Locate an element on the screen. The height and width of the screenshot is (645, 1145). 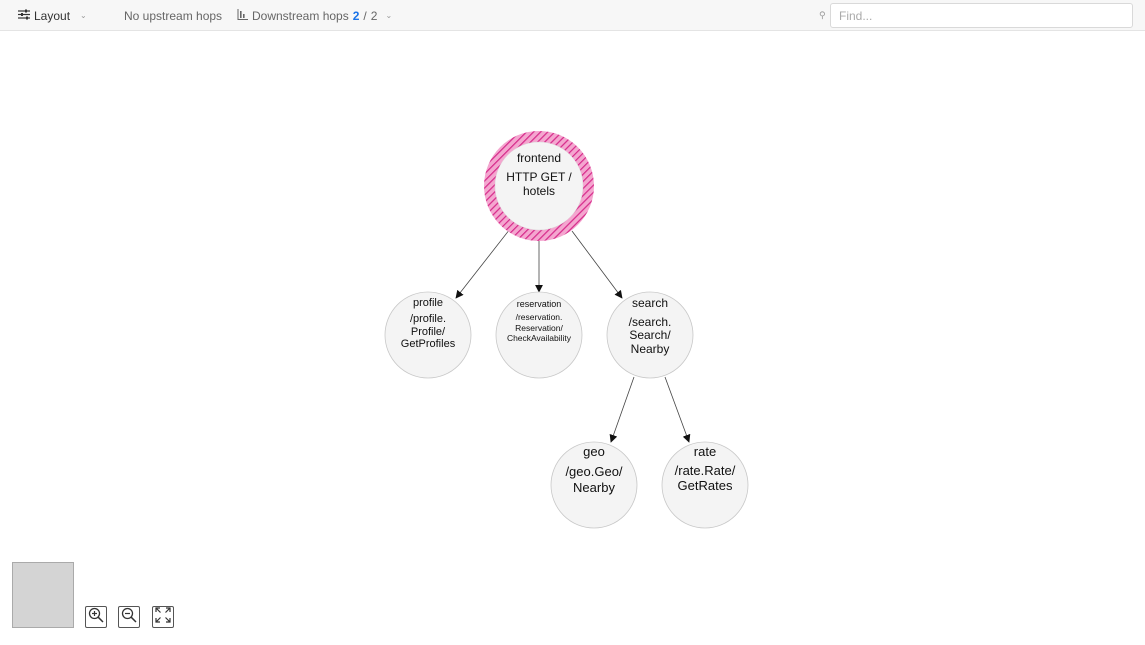
node-op-line: GetProfiles is located at coordinates (428, 344).